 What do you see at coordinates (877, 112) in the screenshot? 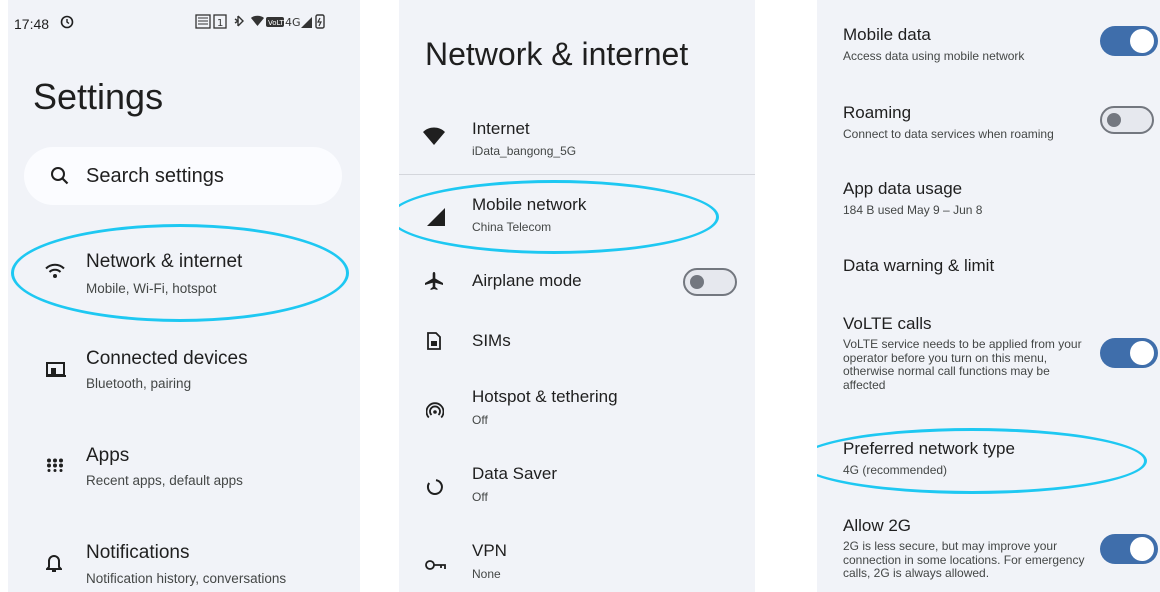
I see `item-title: Roaming` at bounding box center [877, 112].